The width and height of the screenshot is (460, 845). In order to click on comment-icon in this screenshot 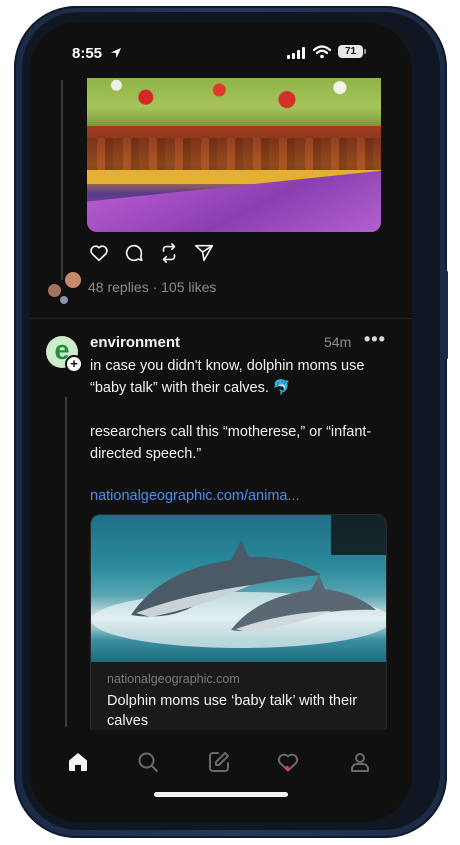, I will do `click(134, 253)`.